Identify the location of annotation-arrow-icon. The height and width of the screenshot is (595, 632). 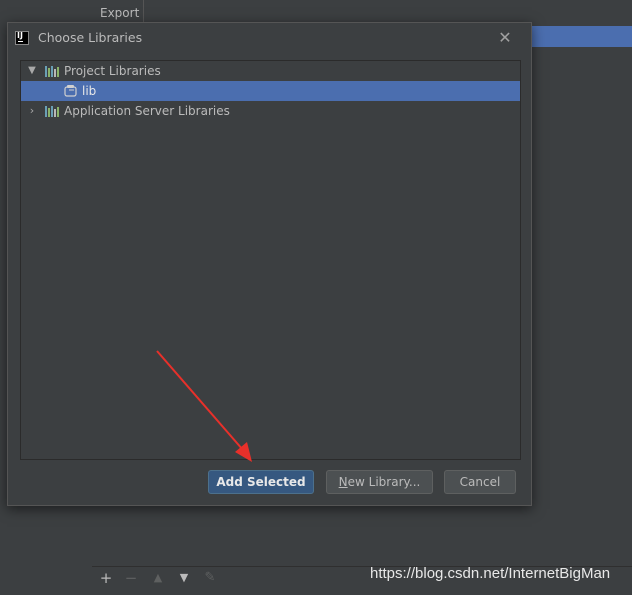
(204, 406).